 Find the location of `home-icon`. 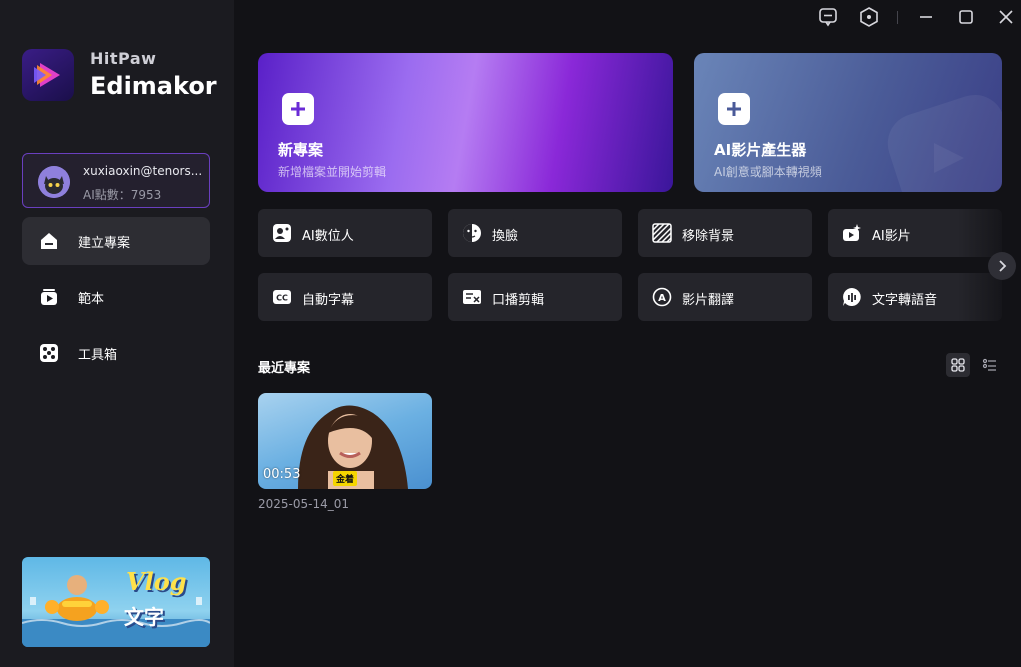

home-icon is located at coordinates (49, 241).